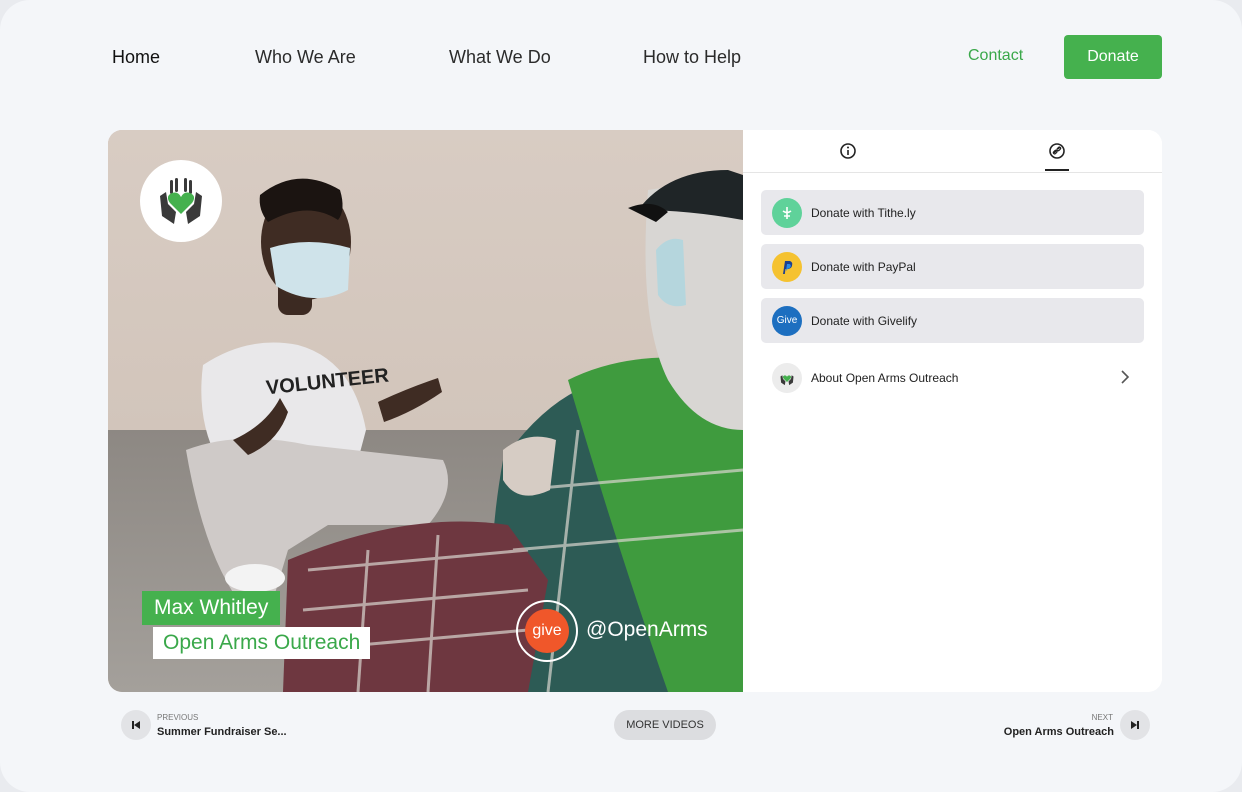 The height and width of the screenshot is (792, 1242). Describe the element at coordinates (995, 56) in the screenshot. I see `nav-contact: Contact` at that location.